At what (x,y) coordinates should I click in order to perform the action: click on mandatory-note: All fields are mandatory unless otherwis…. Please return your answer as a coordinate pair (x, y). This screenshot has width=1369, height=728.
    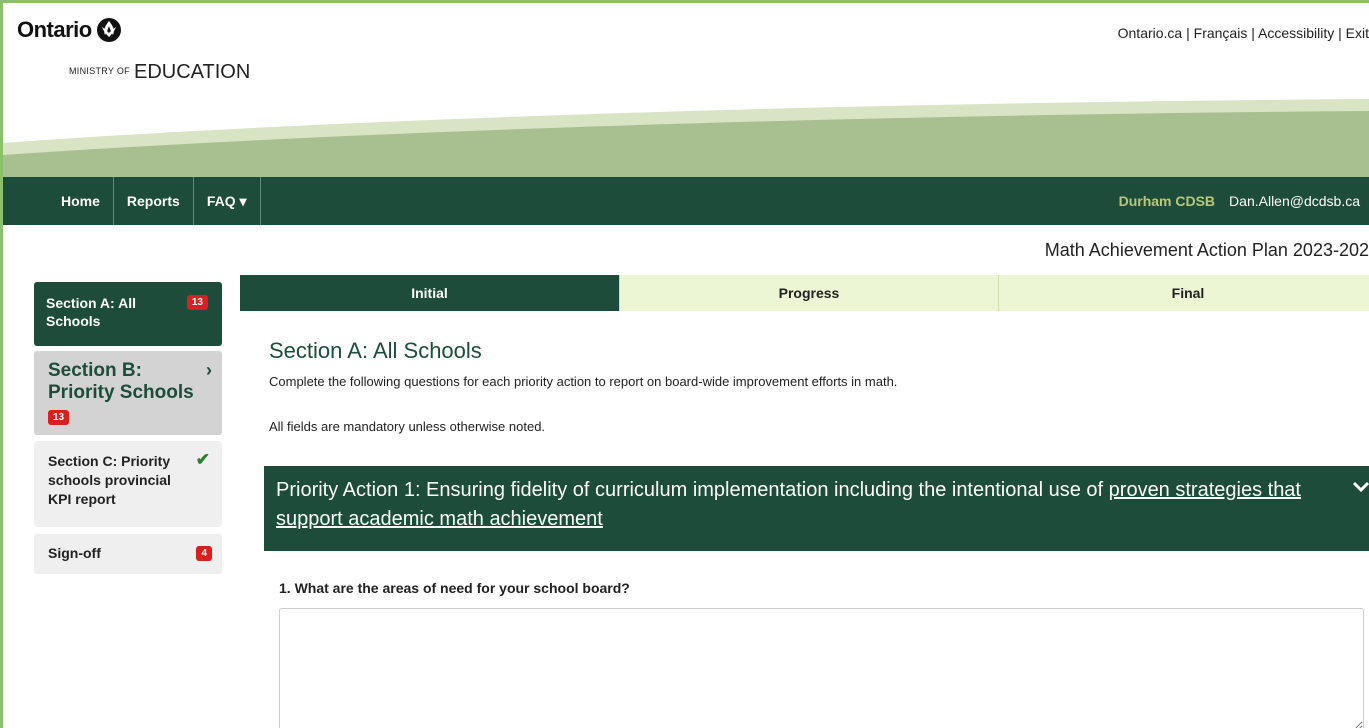
    Looking at the image, I should click on (407, 426).